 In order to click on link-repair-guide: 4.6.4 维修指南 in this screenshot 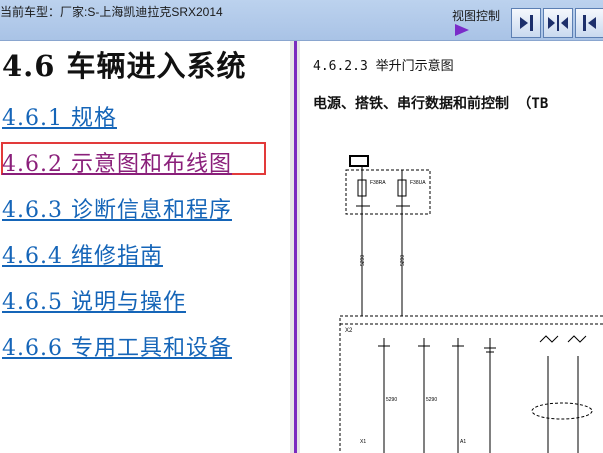, I will do `click(82, 254)`.